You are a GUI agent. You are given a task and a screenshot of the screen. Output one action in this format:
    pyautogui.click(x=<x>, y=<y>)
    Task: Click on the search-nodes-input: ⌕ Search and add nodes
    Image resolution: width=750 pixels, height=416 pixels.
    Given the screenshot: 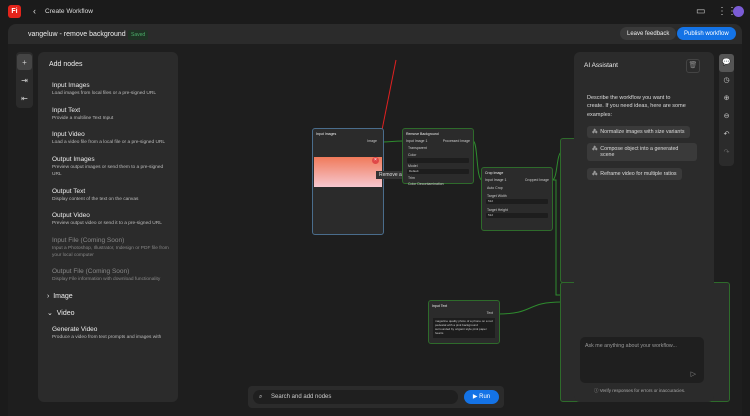 What is the action you would take?
    pyautogui.click(x=355, y=397)
    